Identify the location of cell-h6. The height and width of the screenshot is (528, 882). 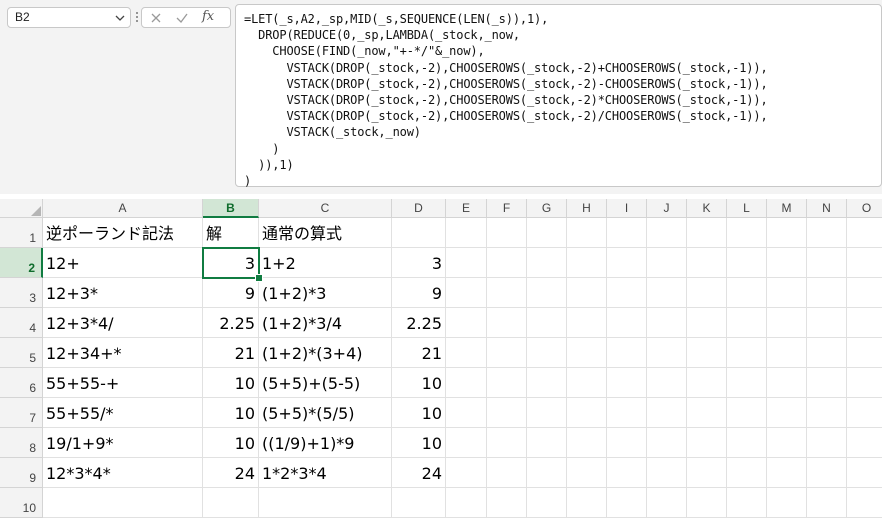
(587, 383).